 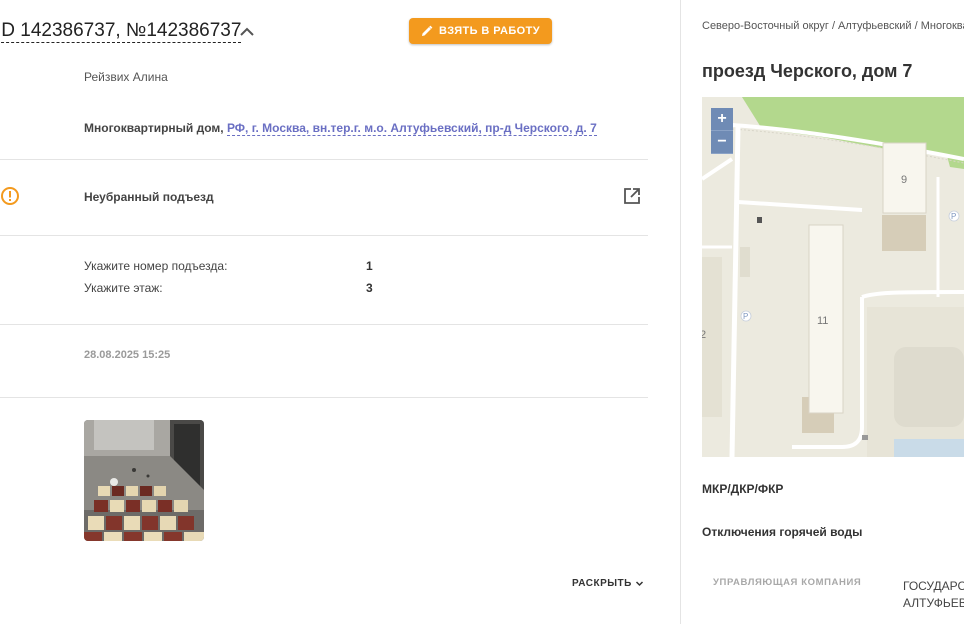 I want to click on building-label-11: 11, so click(x=822, y=321).